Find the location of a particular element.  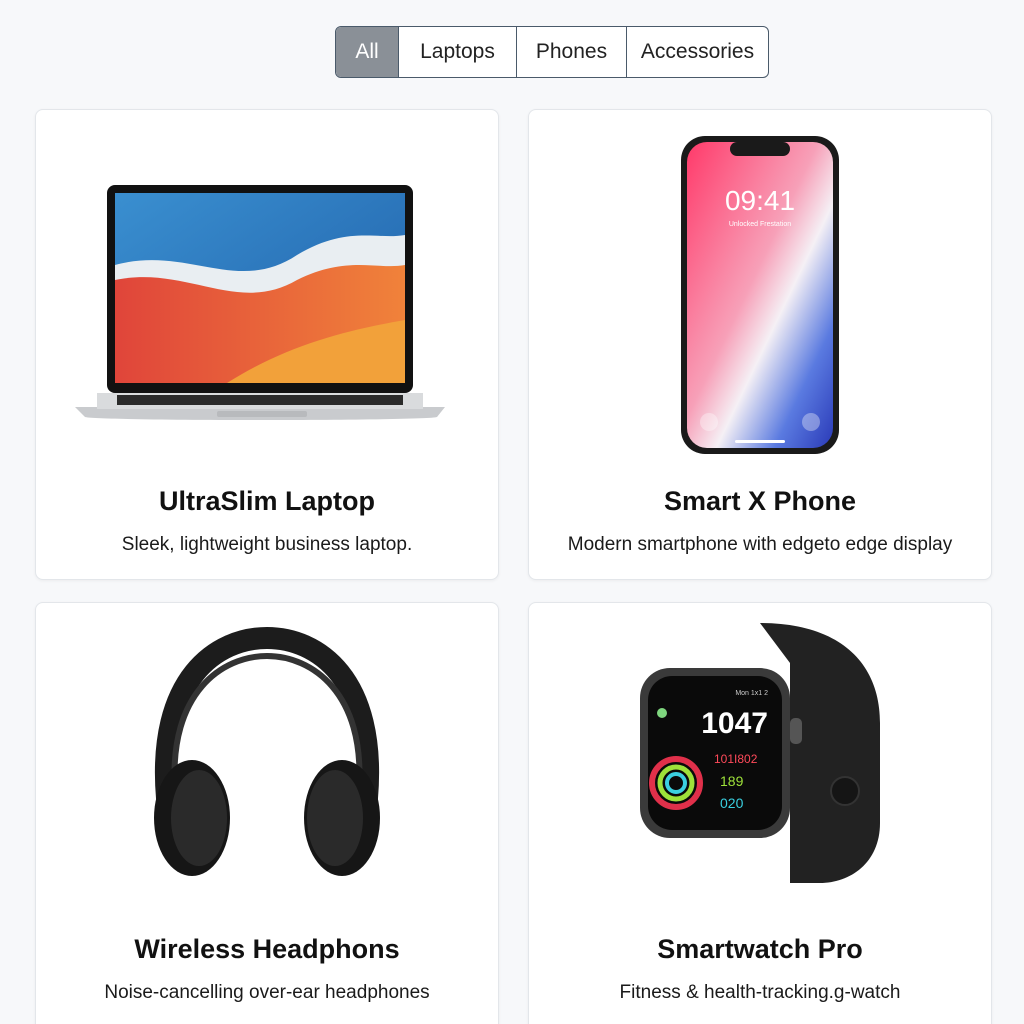

product-title: Smartwatch Pro is located at coordinates (760, 949).